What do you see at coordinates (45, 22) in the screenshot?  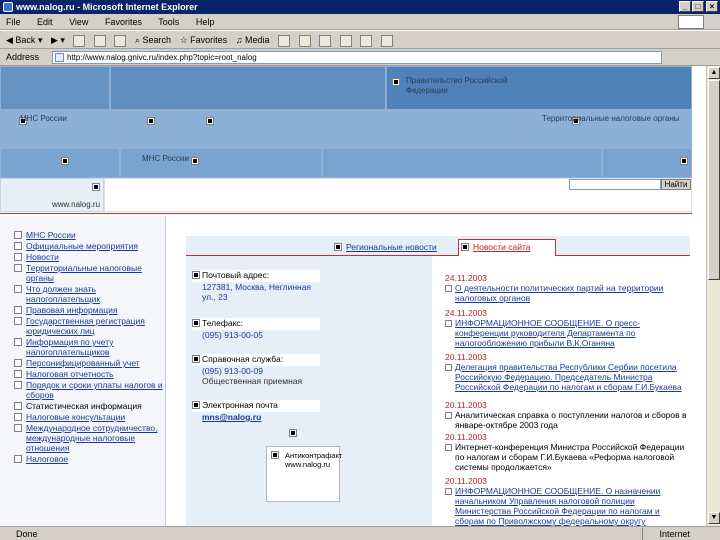 I see `menu-edit: Edit` at bounding box center [45, 22].